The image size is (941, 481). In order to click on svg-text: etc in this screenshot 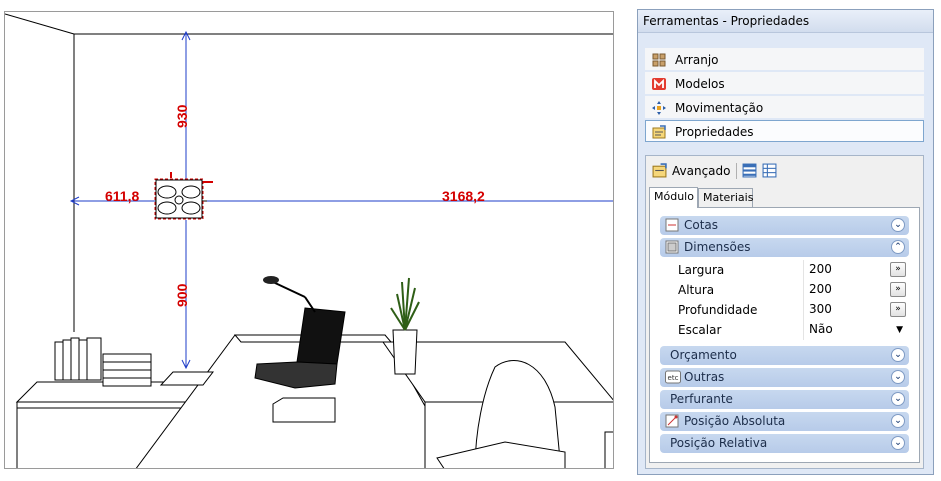, I will do `click(673, 378)`.